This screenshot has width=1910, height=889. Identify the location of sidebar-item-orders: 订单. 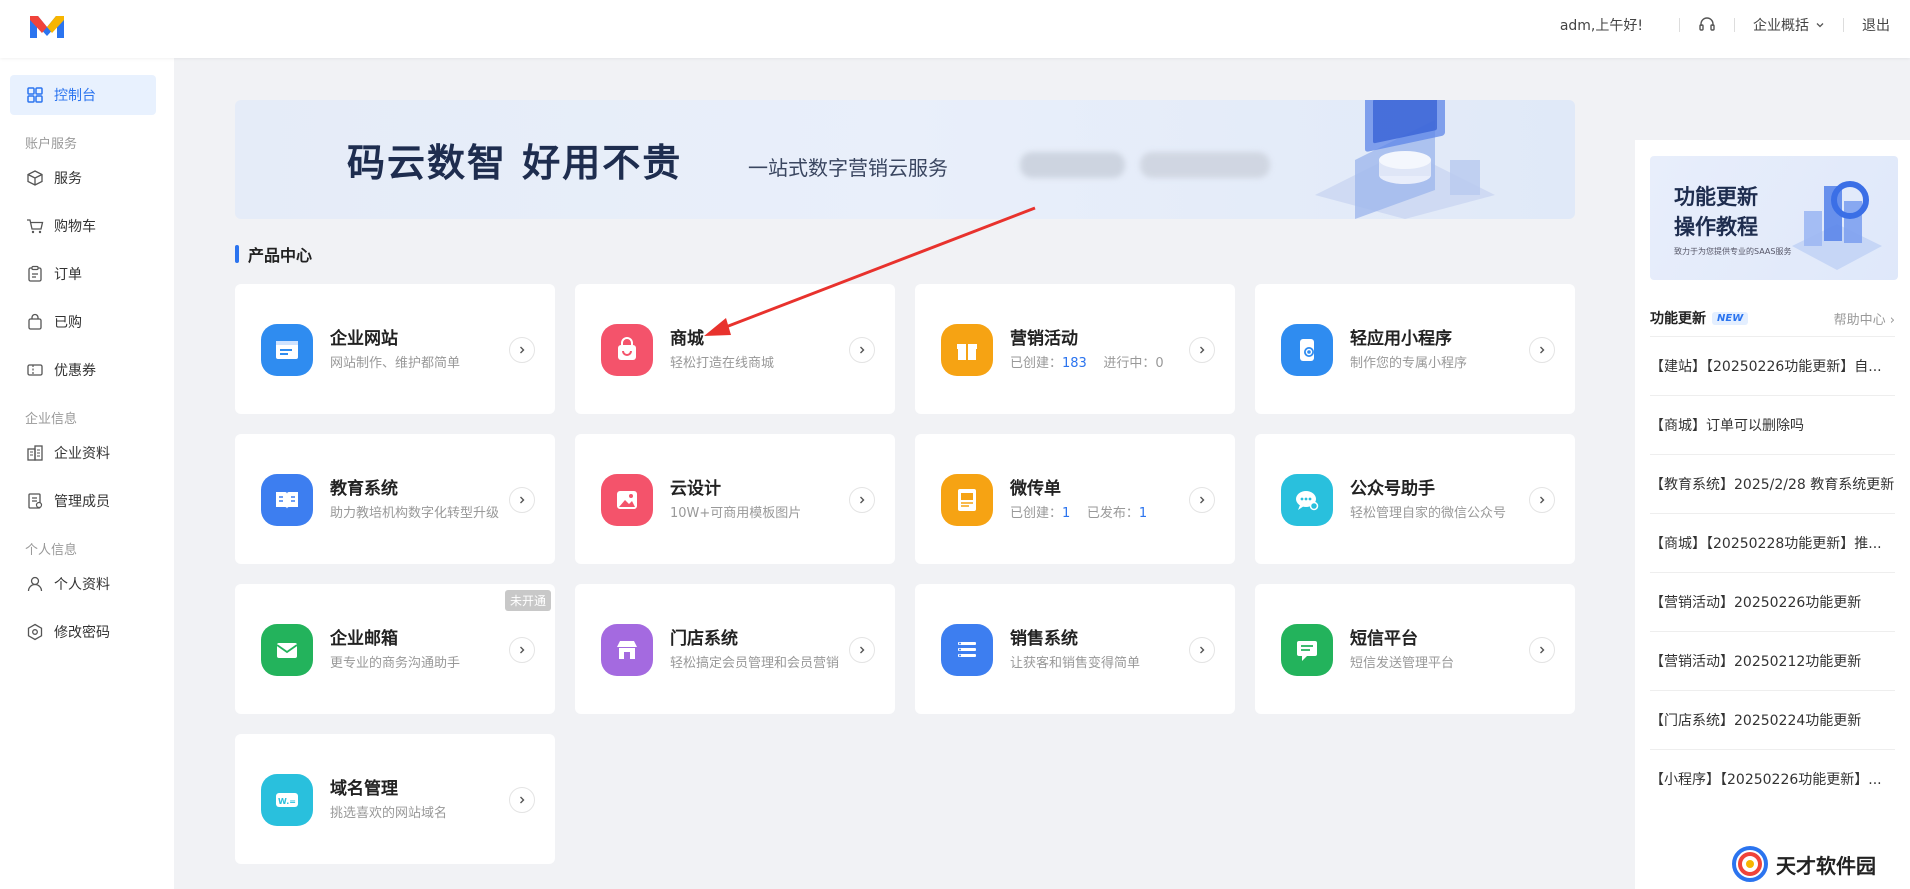
(83, 274).